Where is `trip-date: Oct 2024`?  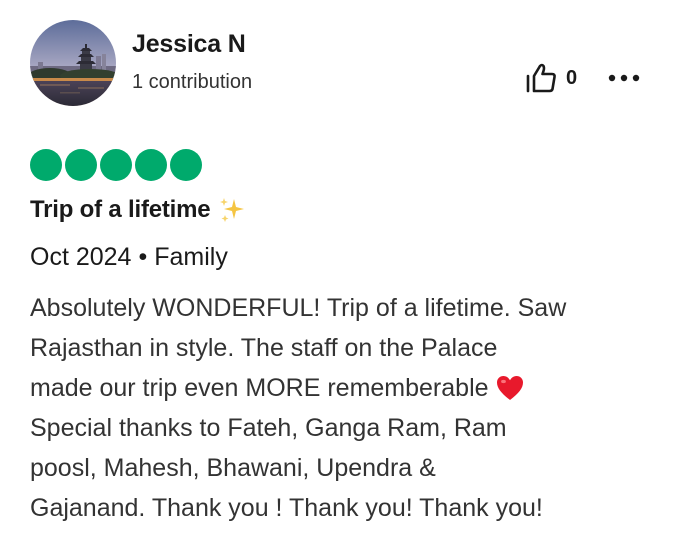 trip-date: Oct 2024 is located at coordinates (81, 257).